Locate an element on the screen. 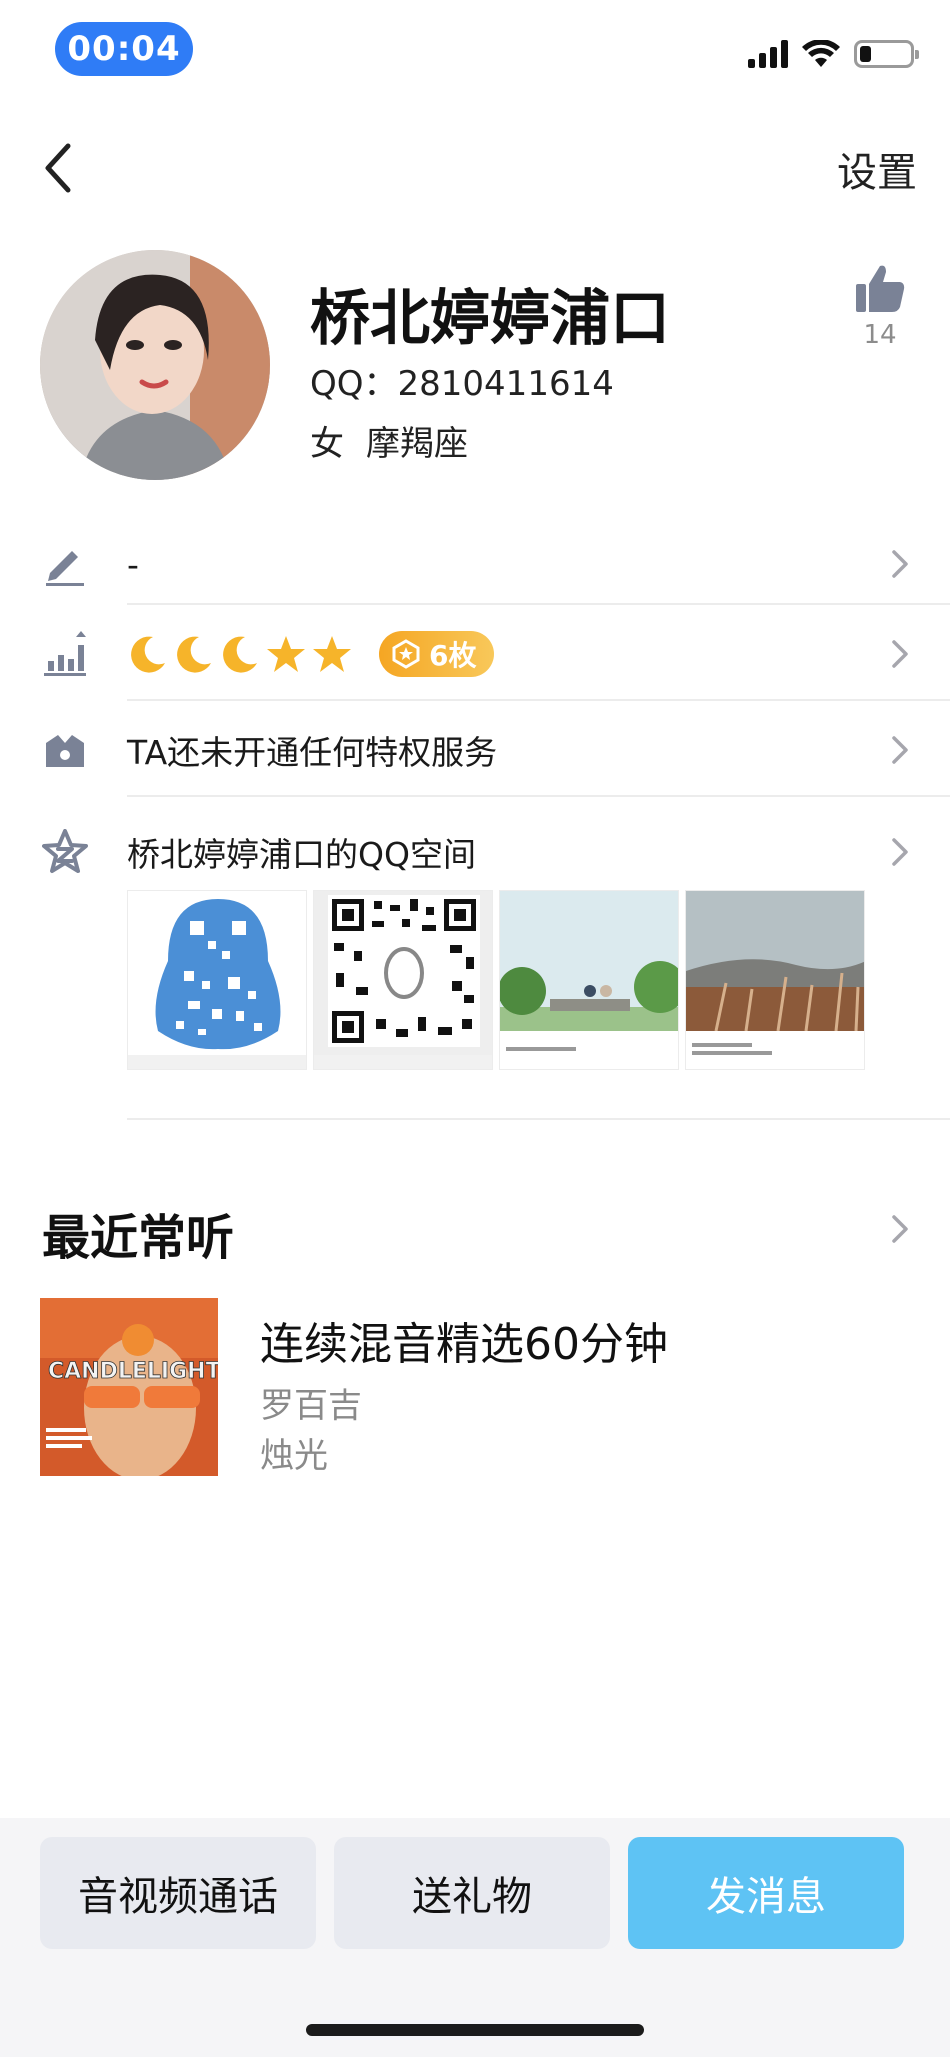 This screenshot has width=950, height=2057. like-button: 14 is located at coordinates (880, 306).